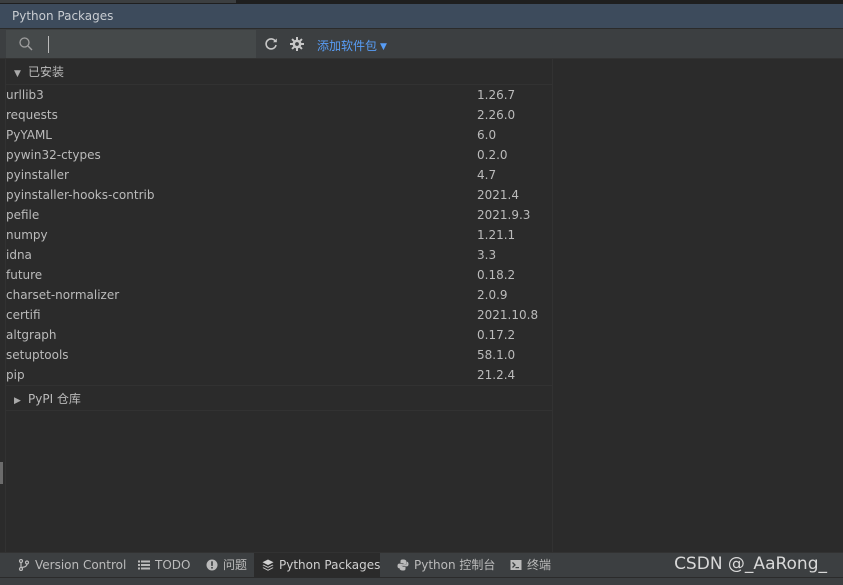 The width and height of the screenshot is (843, 585). Describe the element at coordinates (421, 16) in the screenshot. I see `tool-window-title-bar: Python Packages` at that location.